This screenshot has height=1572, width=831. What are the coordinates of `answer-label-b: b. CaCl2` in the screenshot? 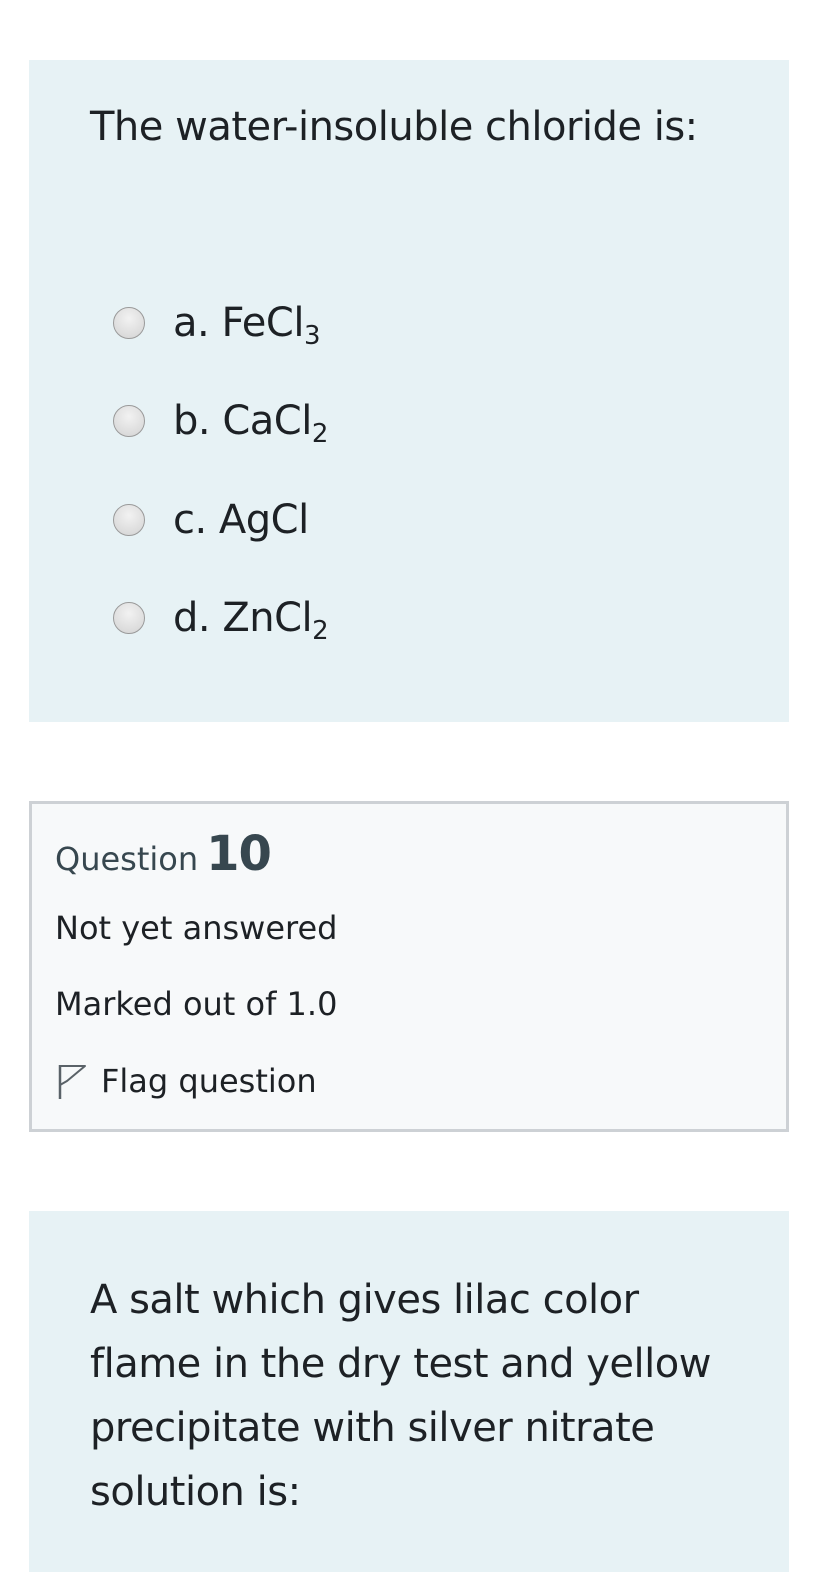 It's located at (250, 421).